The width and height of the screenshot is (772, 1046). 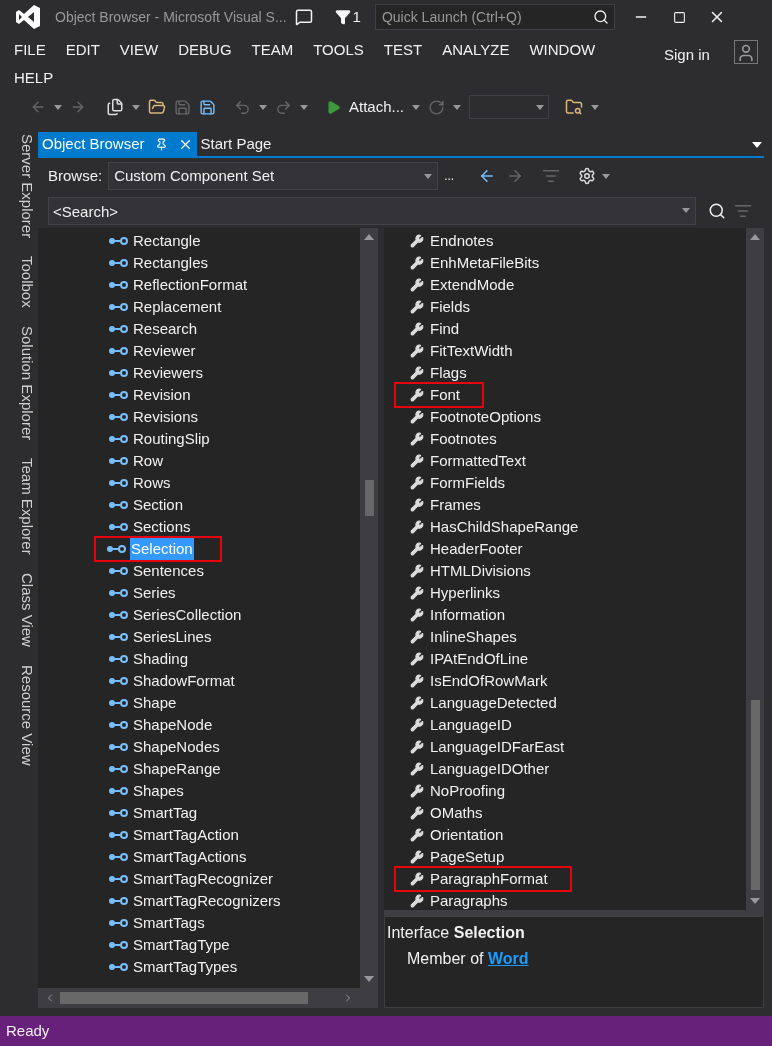 I want to click on member-item: LanguageIDOther, so click(x=480, y=769).